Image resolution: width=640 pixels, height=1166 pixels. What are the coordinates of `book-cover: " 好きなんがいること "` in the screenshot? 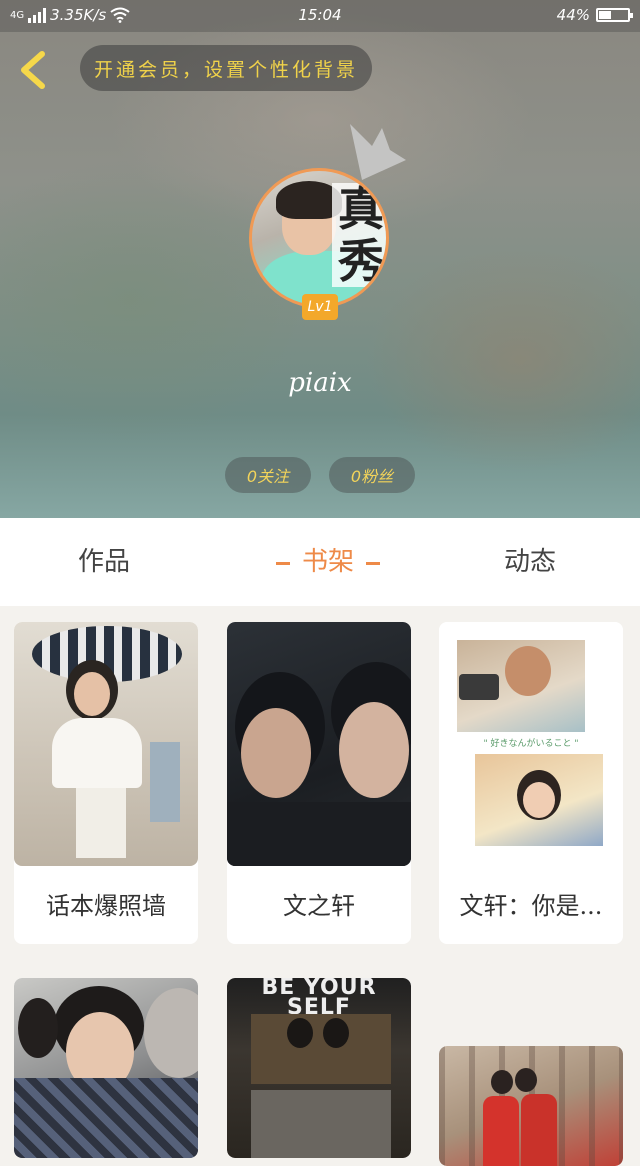 It's located at (531, 744).